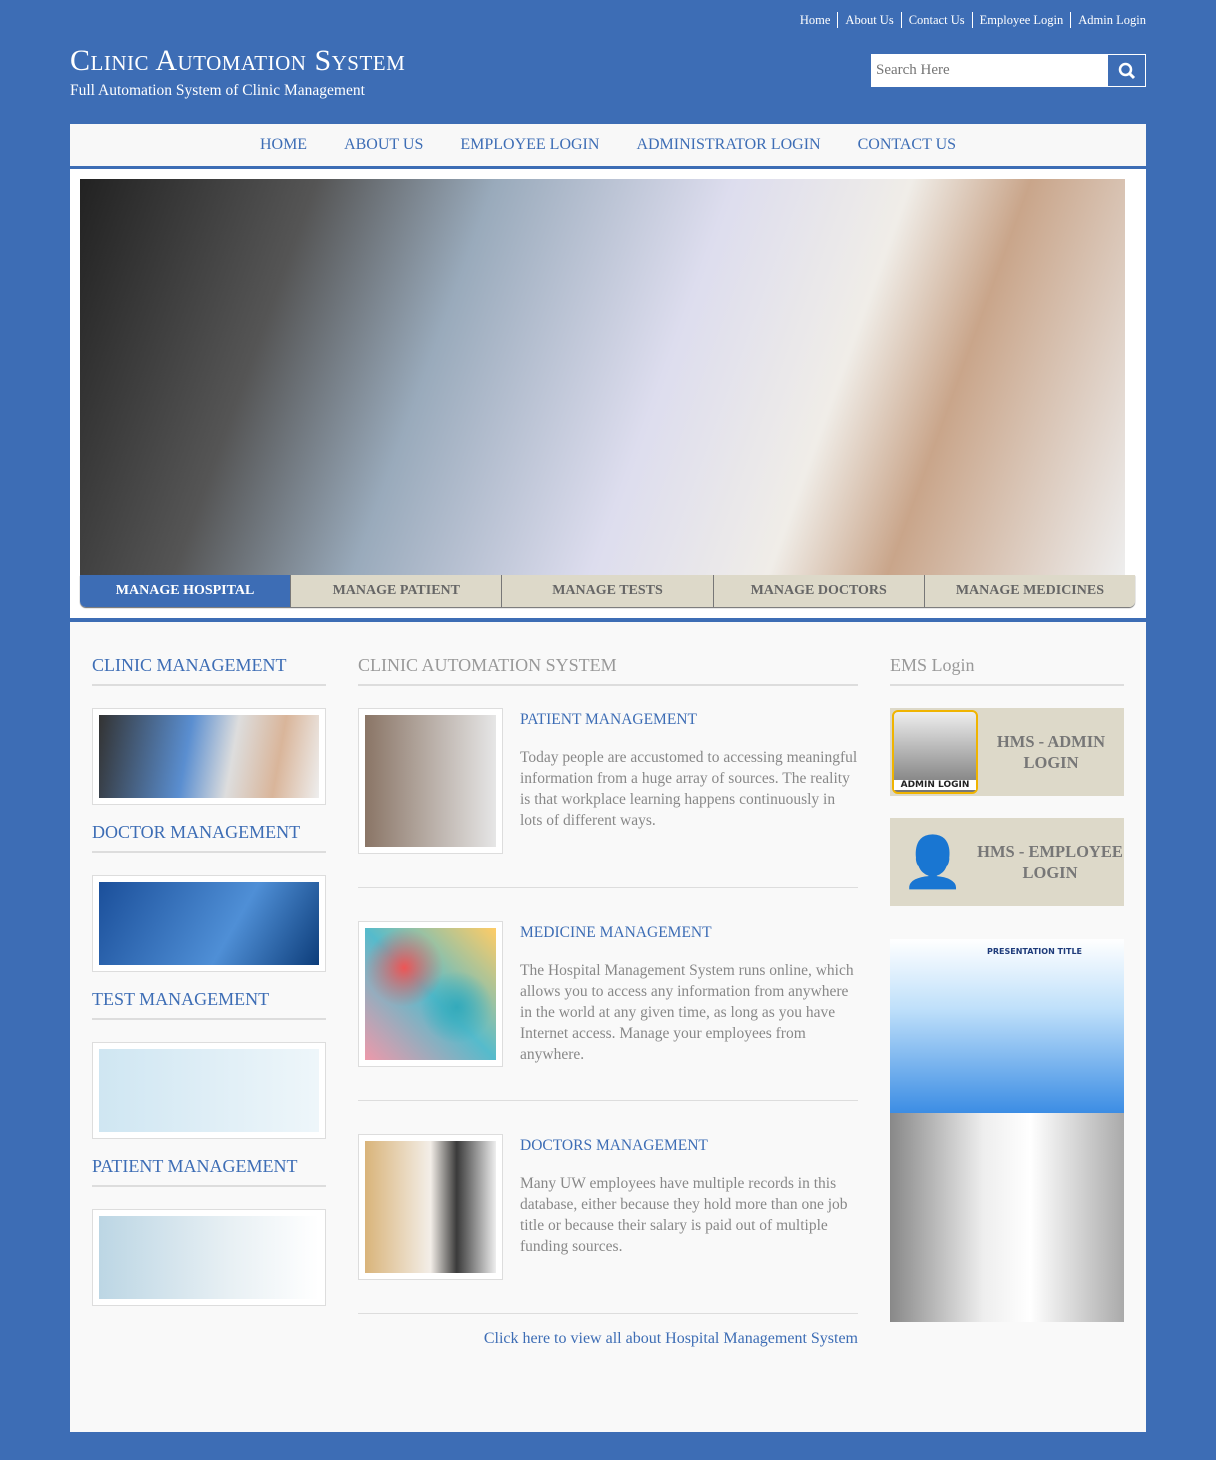 The width and height of the screenshot is (1216, 1460). What do you see at coordinates (209, 756) in the screenshot?
I see `clinic-thumb` at bounding box center [209, 756].